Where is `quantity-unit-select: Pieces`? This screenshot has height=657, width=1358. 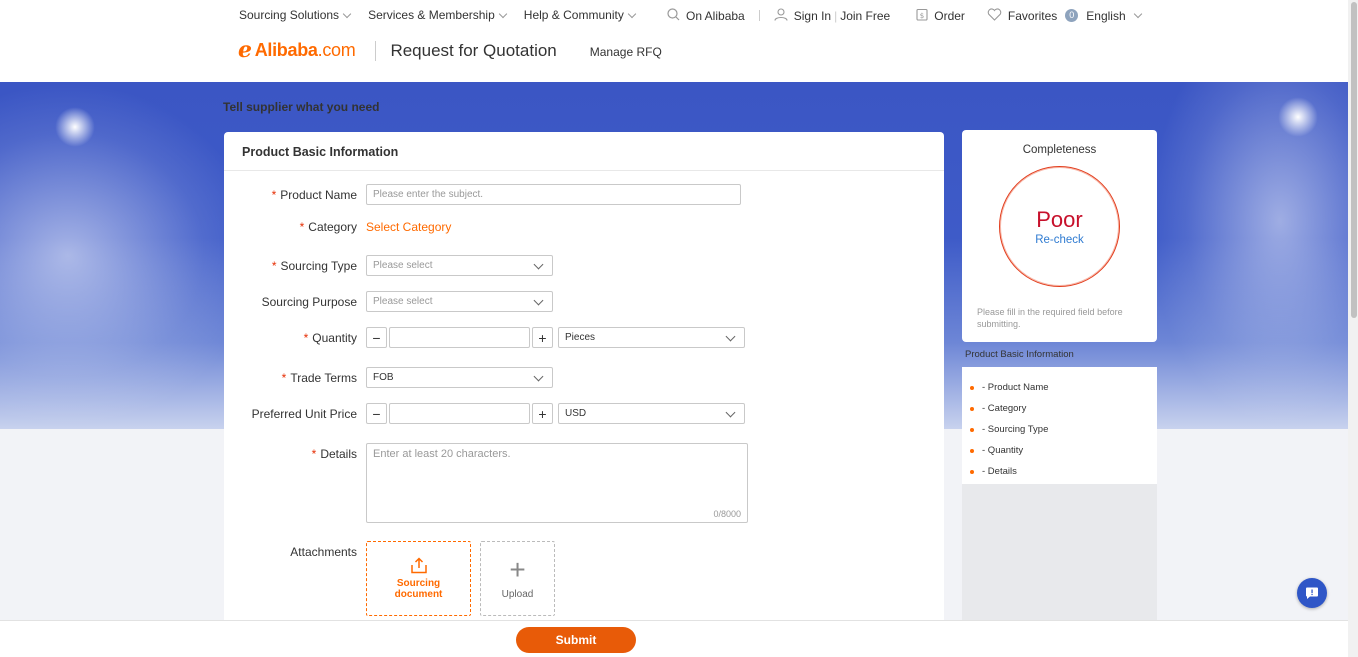
quantity-unit-select: Pieces is located at coordinates (651, 337).